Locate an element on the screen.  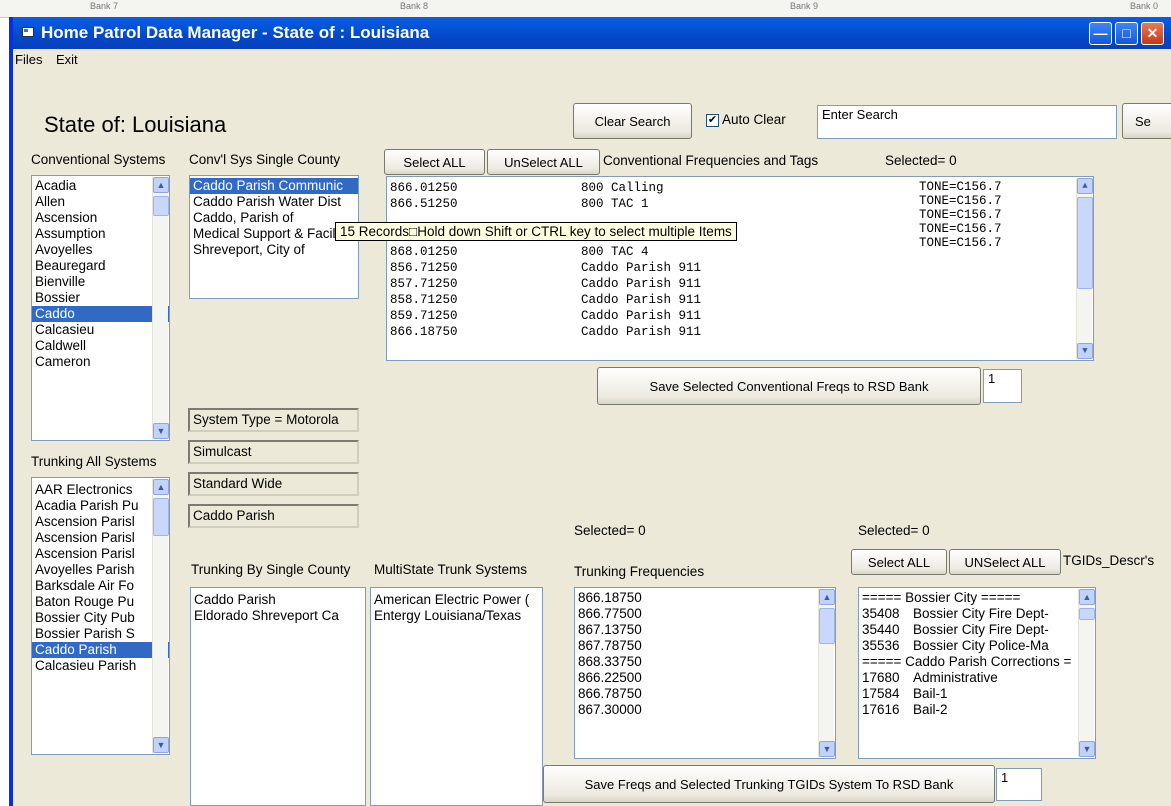
list-item: Calcasieu is located at coordinates (100, 330).